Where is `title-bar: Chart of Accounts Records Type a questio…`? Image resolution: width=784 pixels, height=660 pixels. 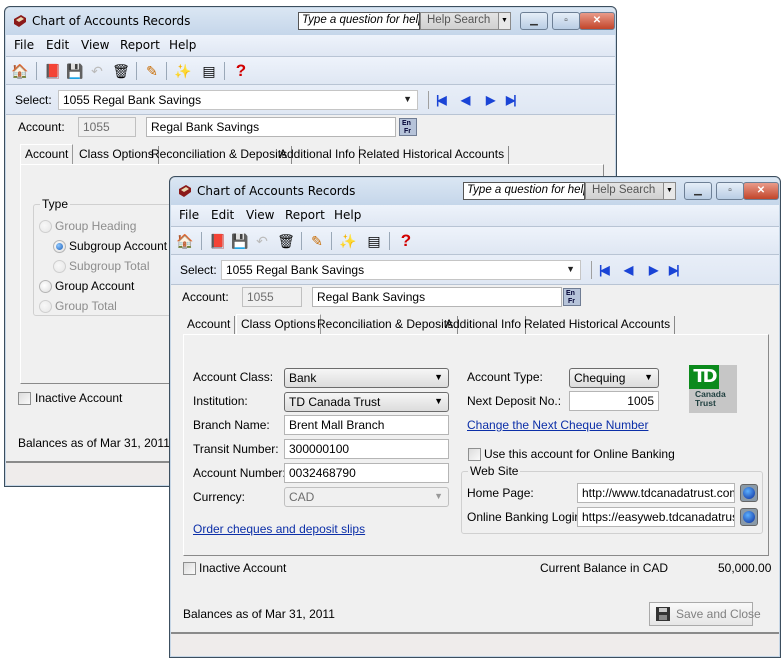
title-bar: Chart of Accounts Records Type a questio… is located at coordinates (310, 21).